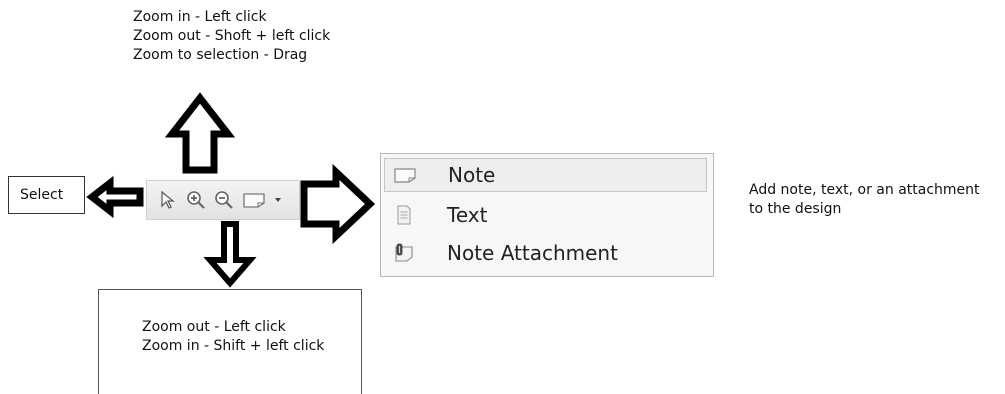 The image size is (1005, 394). I want to click on zoom-in-icon, so click(196, 200).